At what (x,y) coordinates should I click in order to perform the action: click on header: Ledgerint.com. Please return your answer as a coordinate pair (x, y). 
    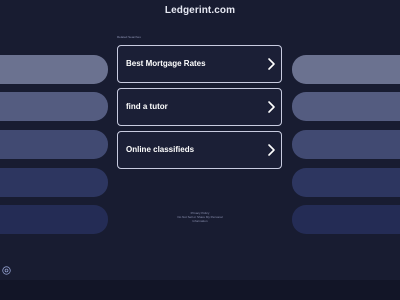
    Looking at the image, I should click on (200, 12).